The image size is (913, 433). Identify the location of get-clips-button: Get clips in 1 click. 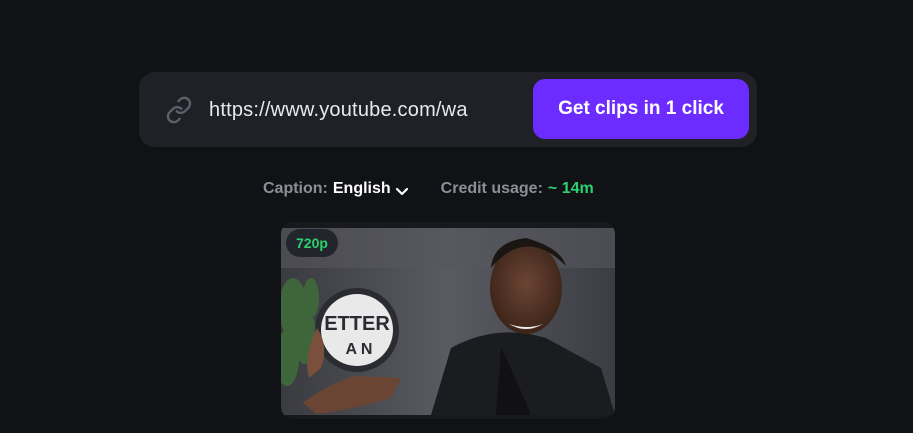
(641, 109).